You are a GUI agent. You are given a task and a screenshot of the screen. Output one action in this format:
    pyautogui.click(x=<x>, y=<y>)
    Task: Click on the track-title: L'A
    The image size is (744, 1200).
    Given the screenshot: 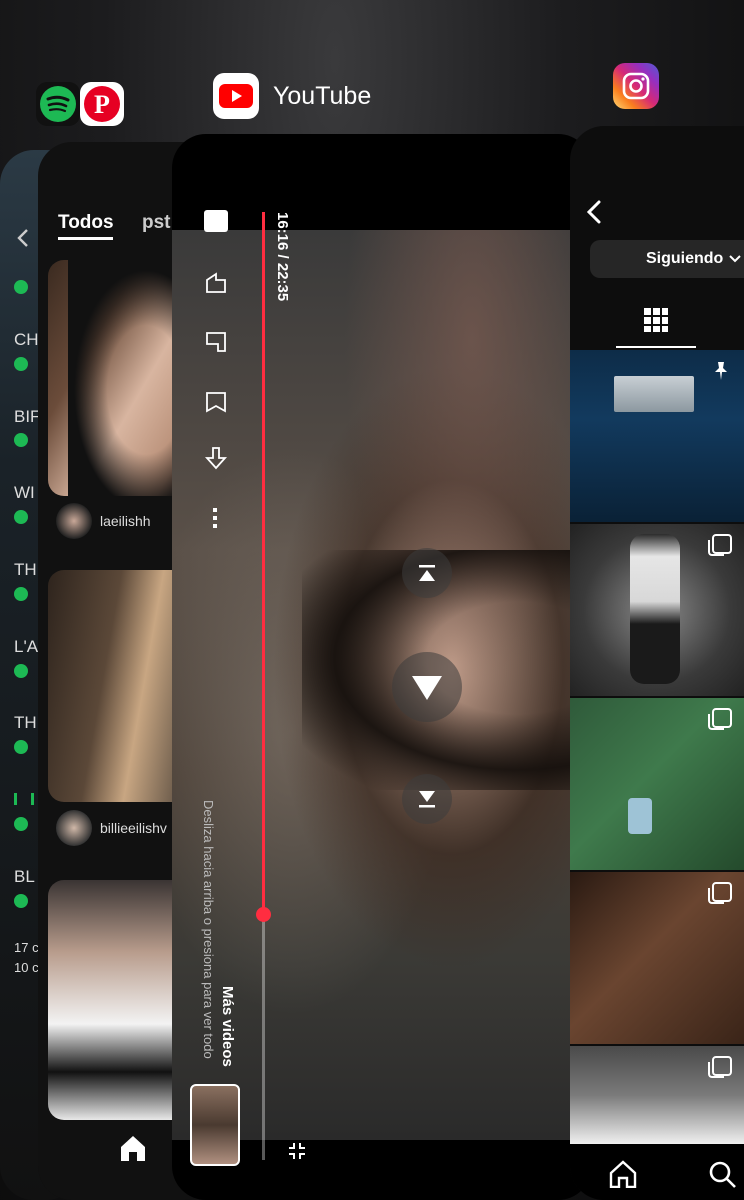 What is the action you would take?
    pyautogui.click(x=26, y=646)
    